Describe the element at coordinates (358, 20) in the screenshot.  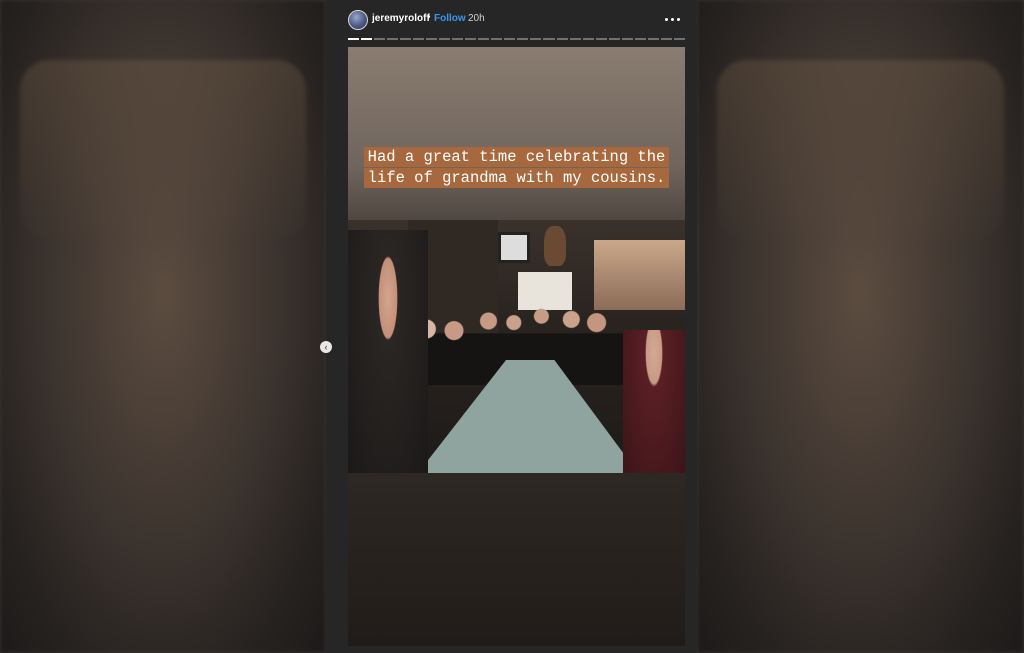
I see `avatar` at that location.